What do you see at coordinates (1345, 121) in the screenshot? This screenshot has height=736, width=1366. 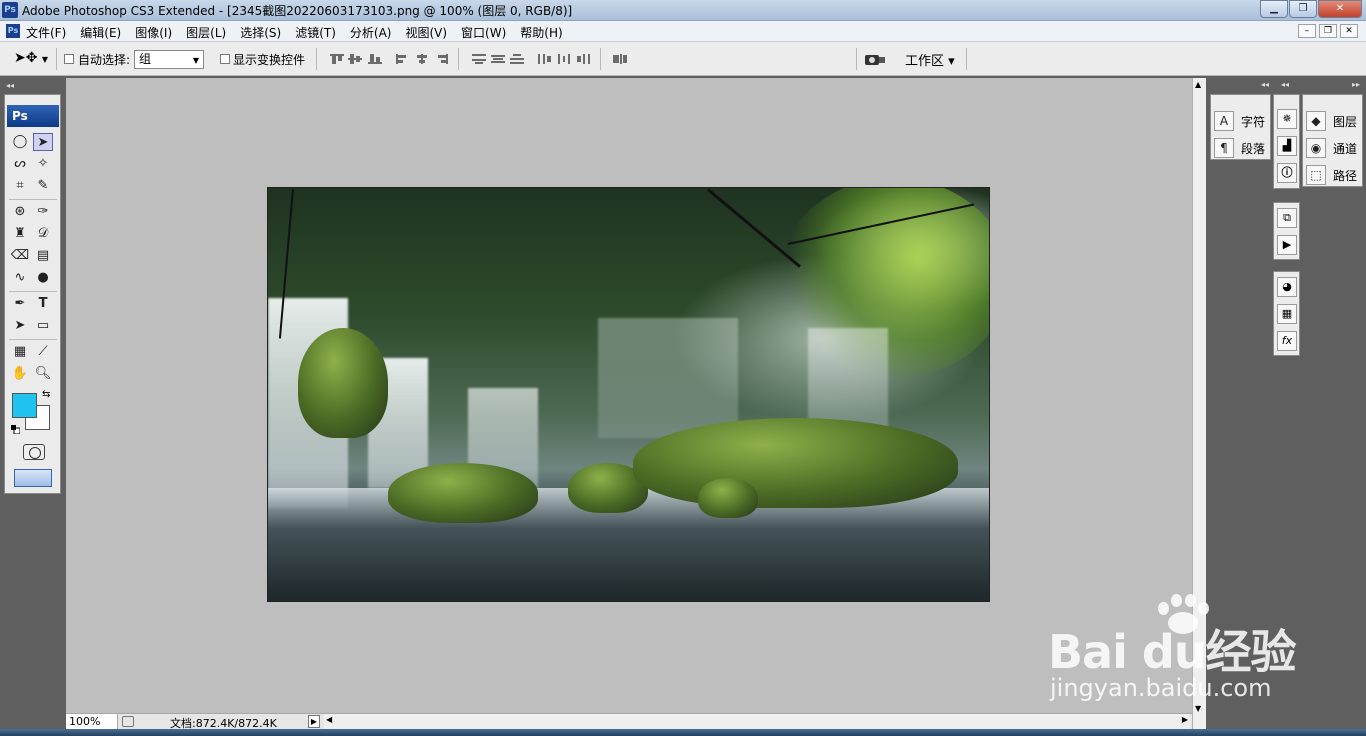 I see `panel-label: 图层` at bounding box center [1345, 121].